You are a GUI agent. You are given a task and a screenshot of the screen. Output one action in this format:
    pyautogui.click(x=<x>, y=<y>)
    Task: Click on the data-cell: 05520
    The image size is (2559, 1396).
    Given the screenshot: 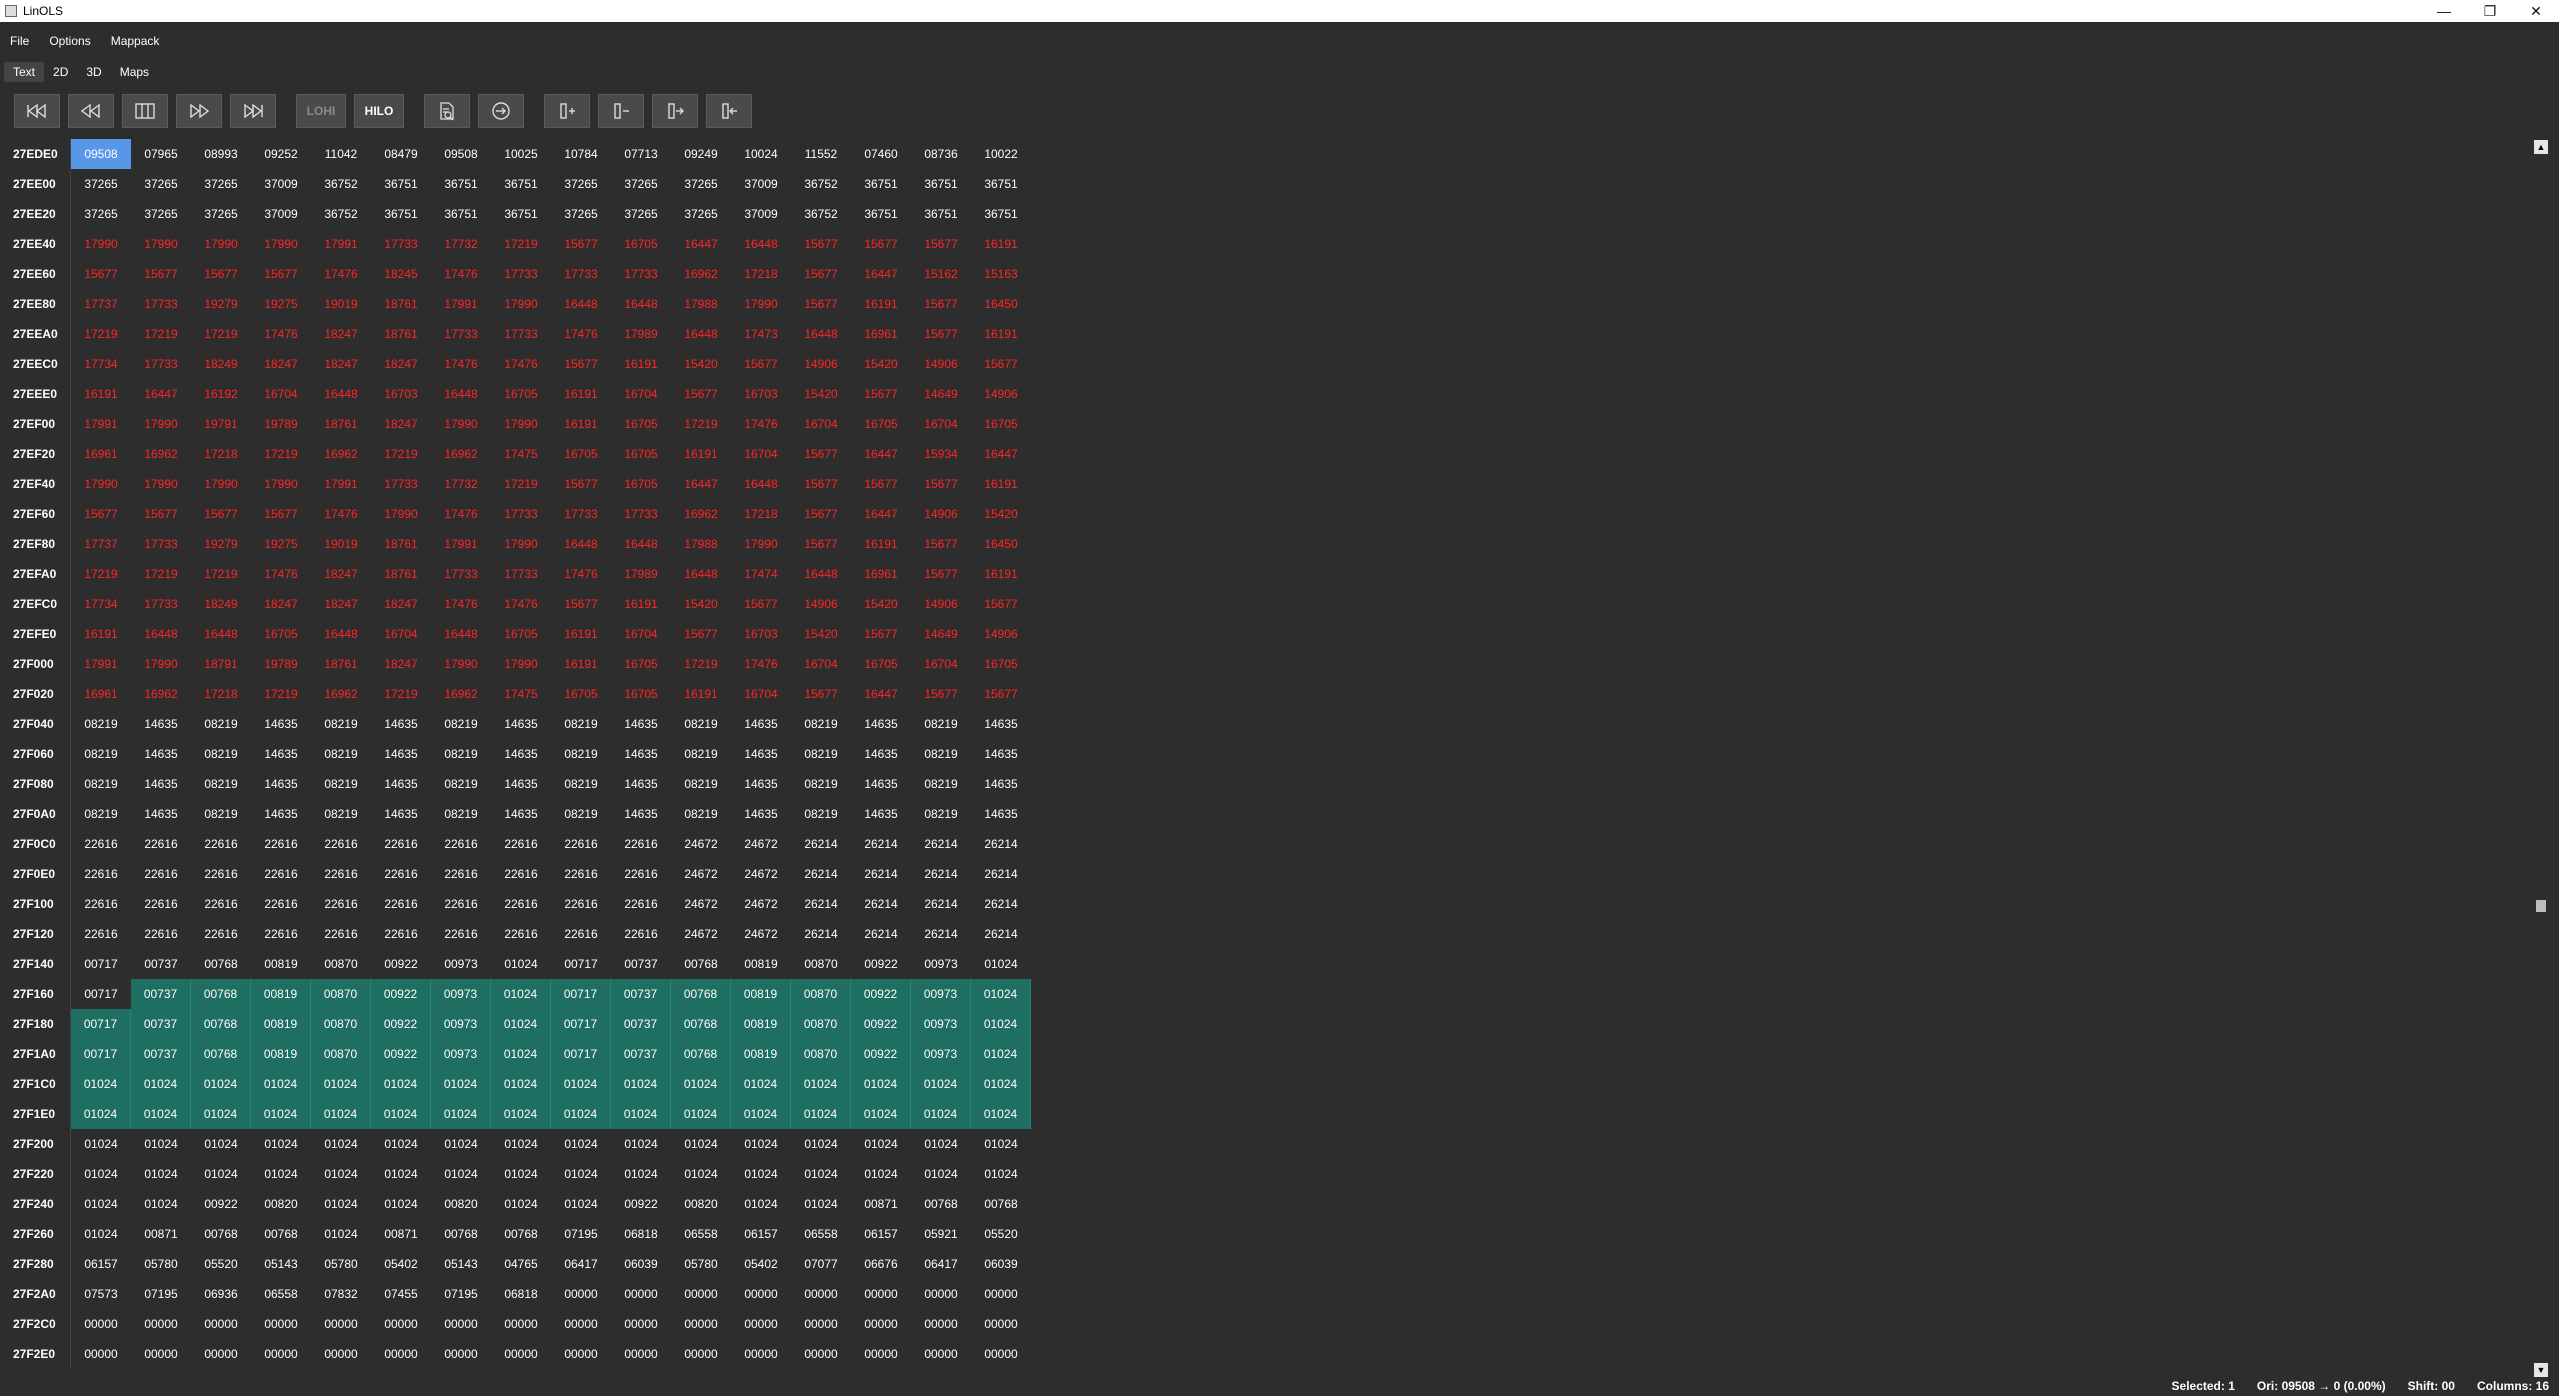 What is the action you would take?
    pyautogui.click(x=221, y=1264)
    